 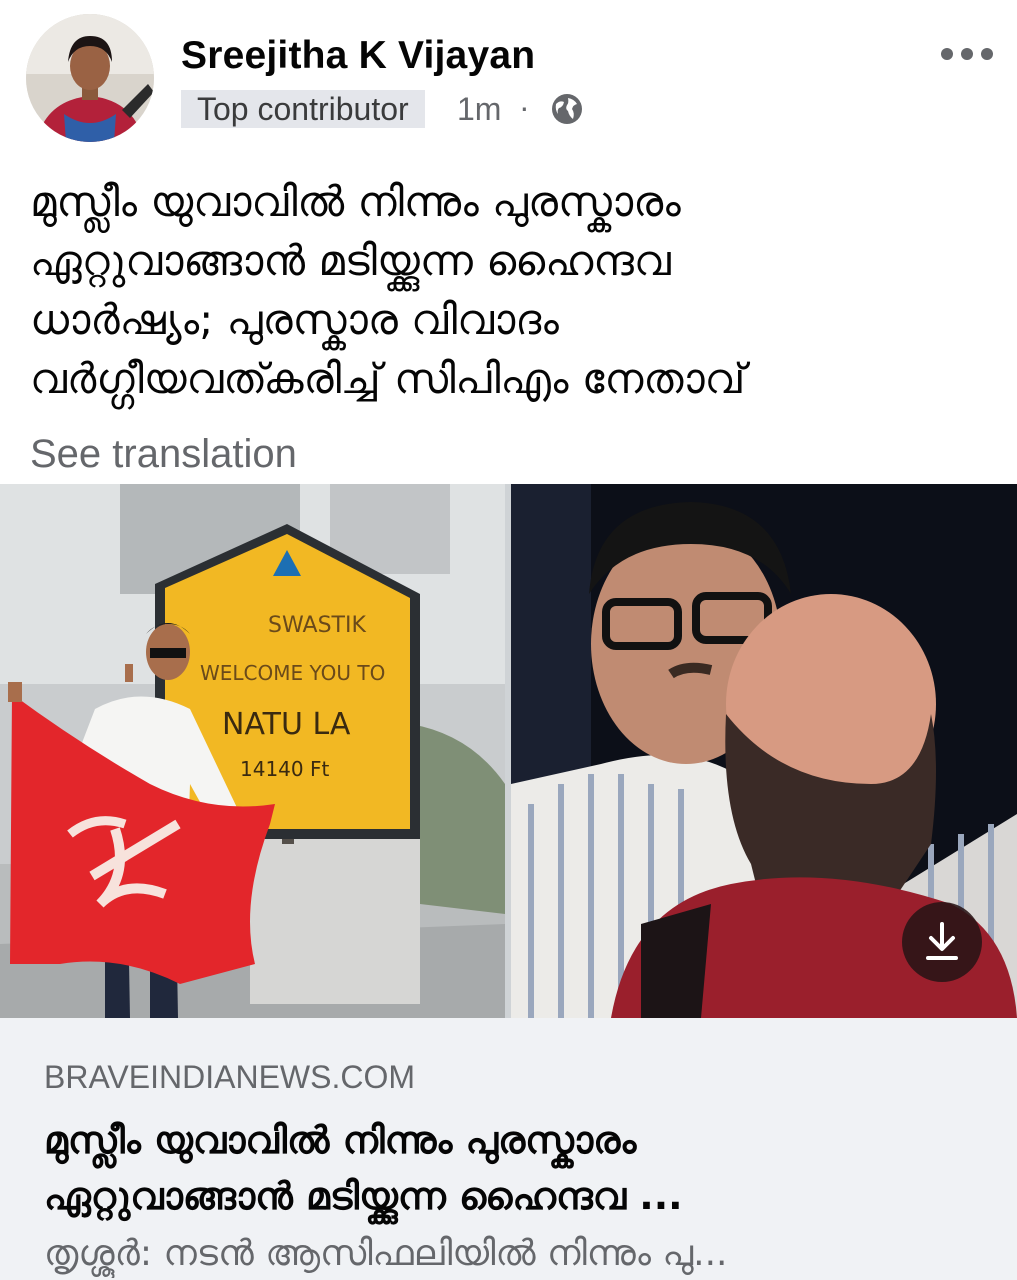 What do you see at coordinates (317, 625) in the screenshot?
I see `sign-line: SWASTIK` at bounding box center [317, 625].